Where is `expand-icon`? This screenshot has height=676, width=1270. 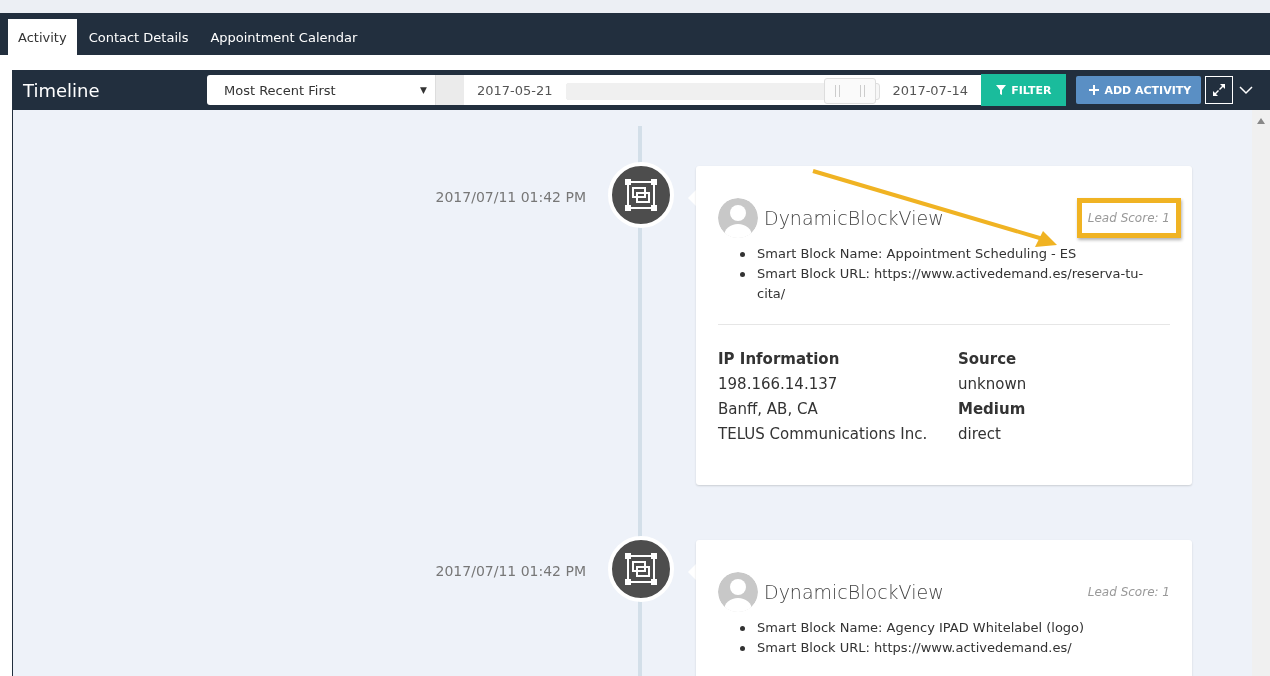 expand-icon is located at coordinates (1219, 90).